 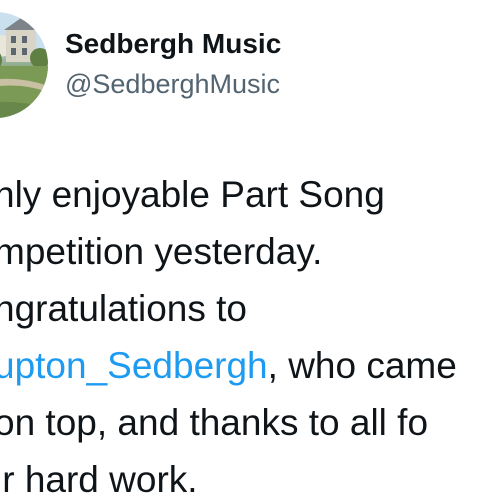 I want to click on tweet-line-with-mention: upton_Sedbergh, who came, so click(x=250, y=365).